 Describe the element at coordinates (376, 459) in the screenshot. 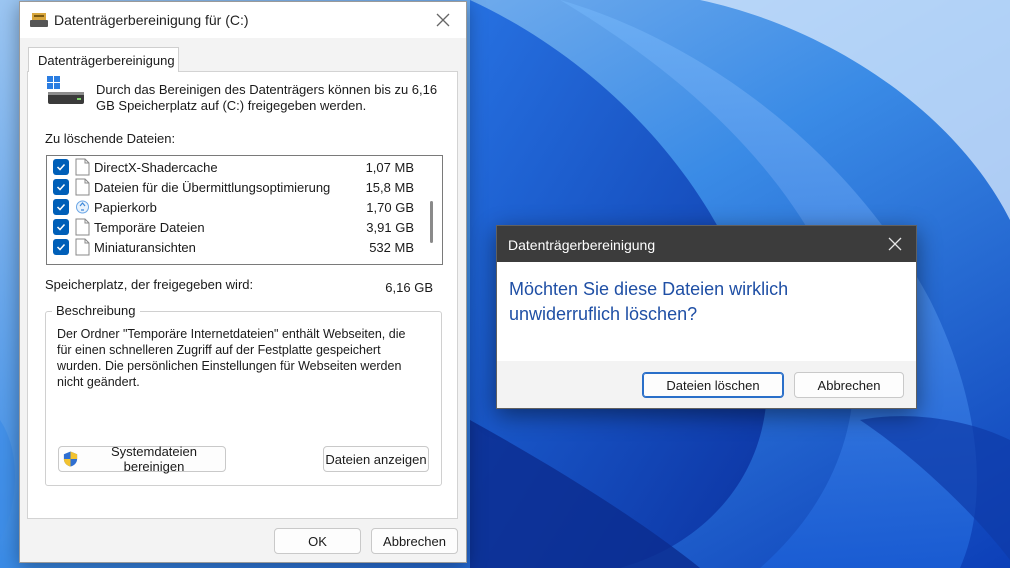

I see `show-files-button: Dateien anzeigen` at that location.